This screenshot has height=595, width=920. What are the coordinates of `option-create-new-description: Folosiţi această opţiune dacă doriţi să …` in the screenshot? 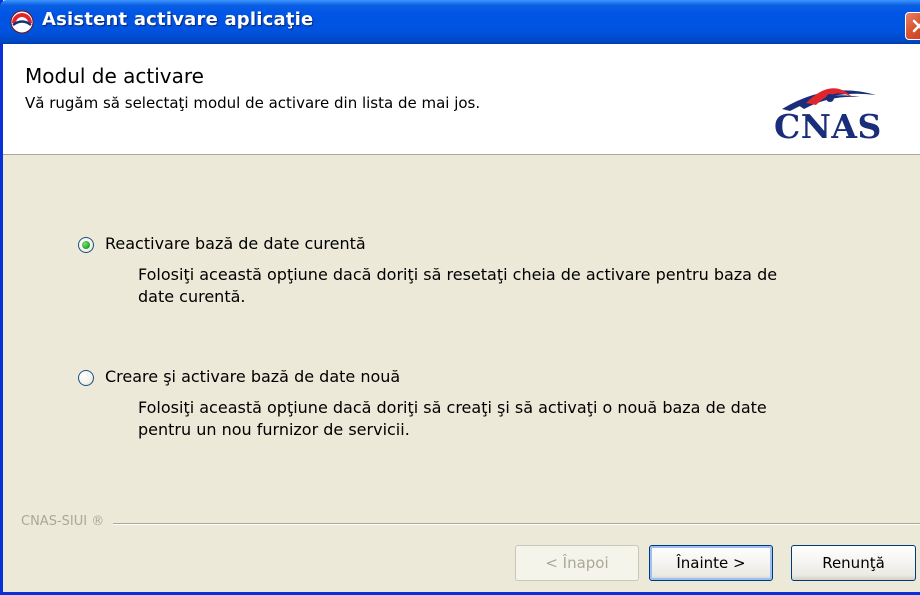 It's located at (452, 418).